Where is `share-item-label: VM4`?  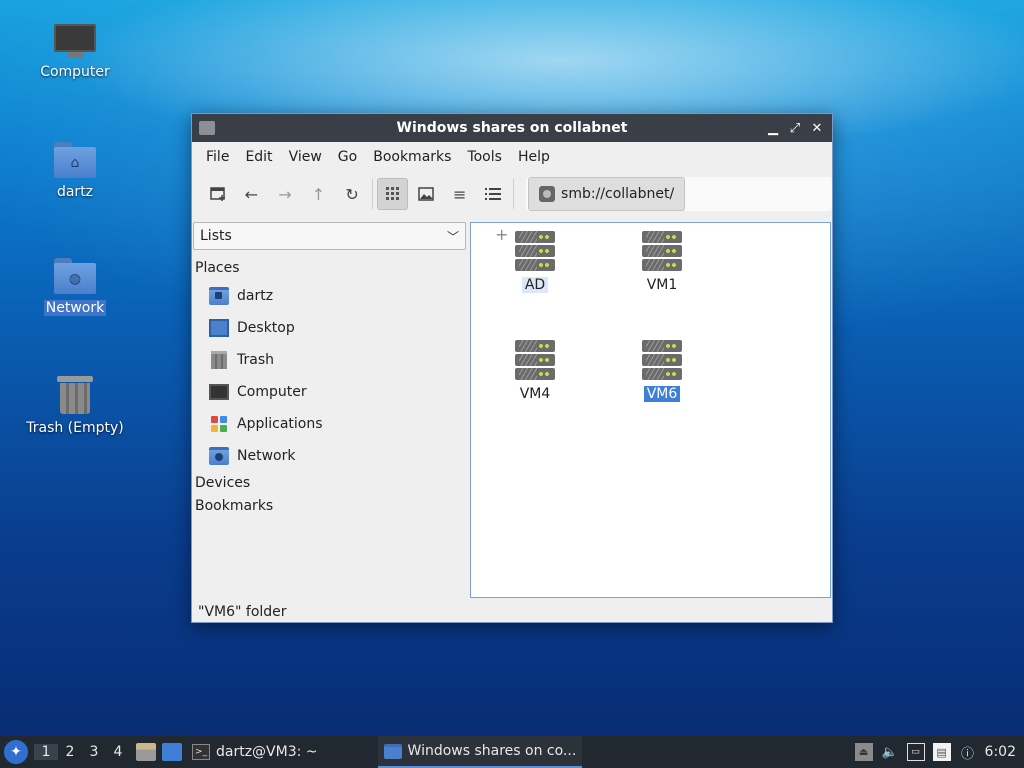 share-item-label: VM4 is located at coordinates (535, 394).